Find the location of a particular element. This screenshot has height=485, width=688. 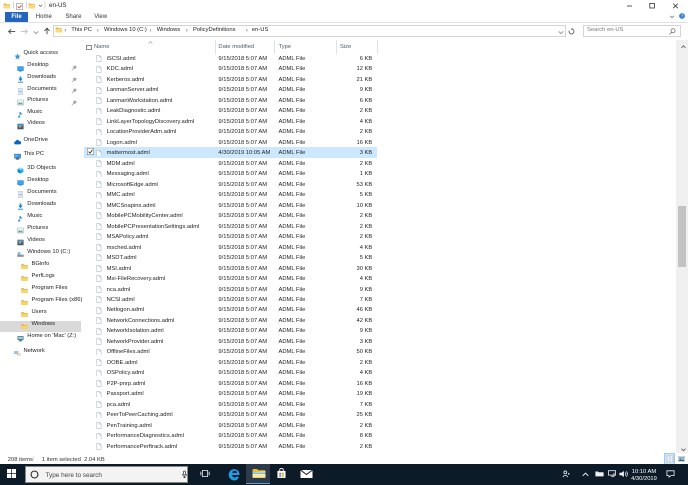

svg-text: 10:10 AM is located at coordinates (644, 472).